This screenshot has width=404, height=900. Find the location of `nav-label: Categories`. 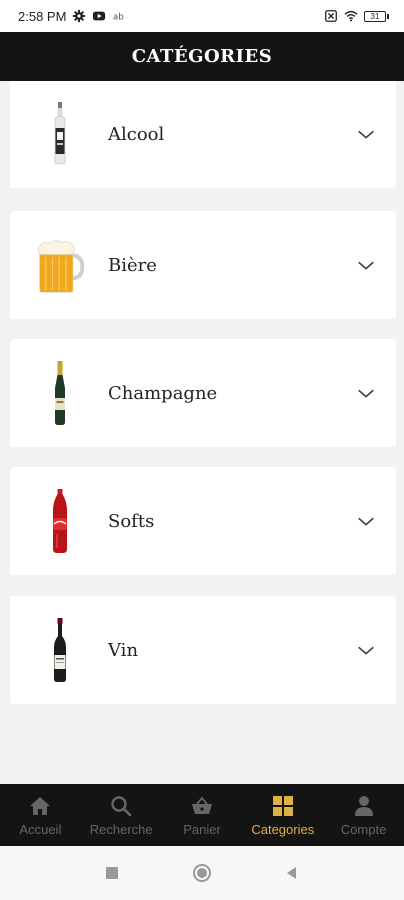

nav-label: Categories is located at coordinates (283, 829).